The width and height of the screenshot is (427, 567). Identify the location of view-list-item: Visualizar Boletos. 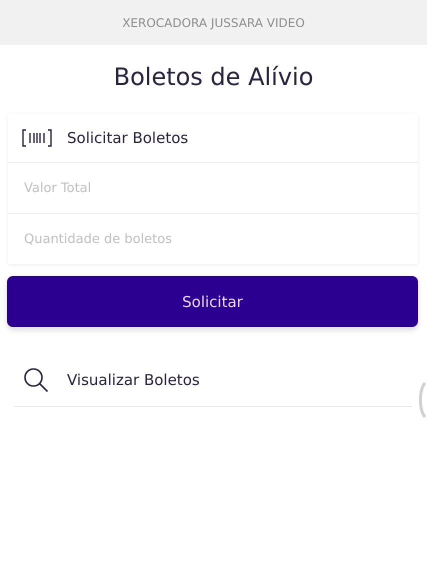
(213, 380).